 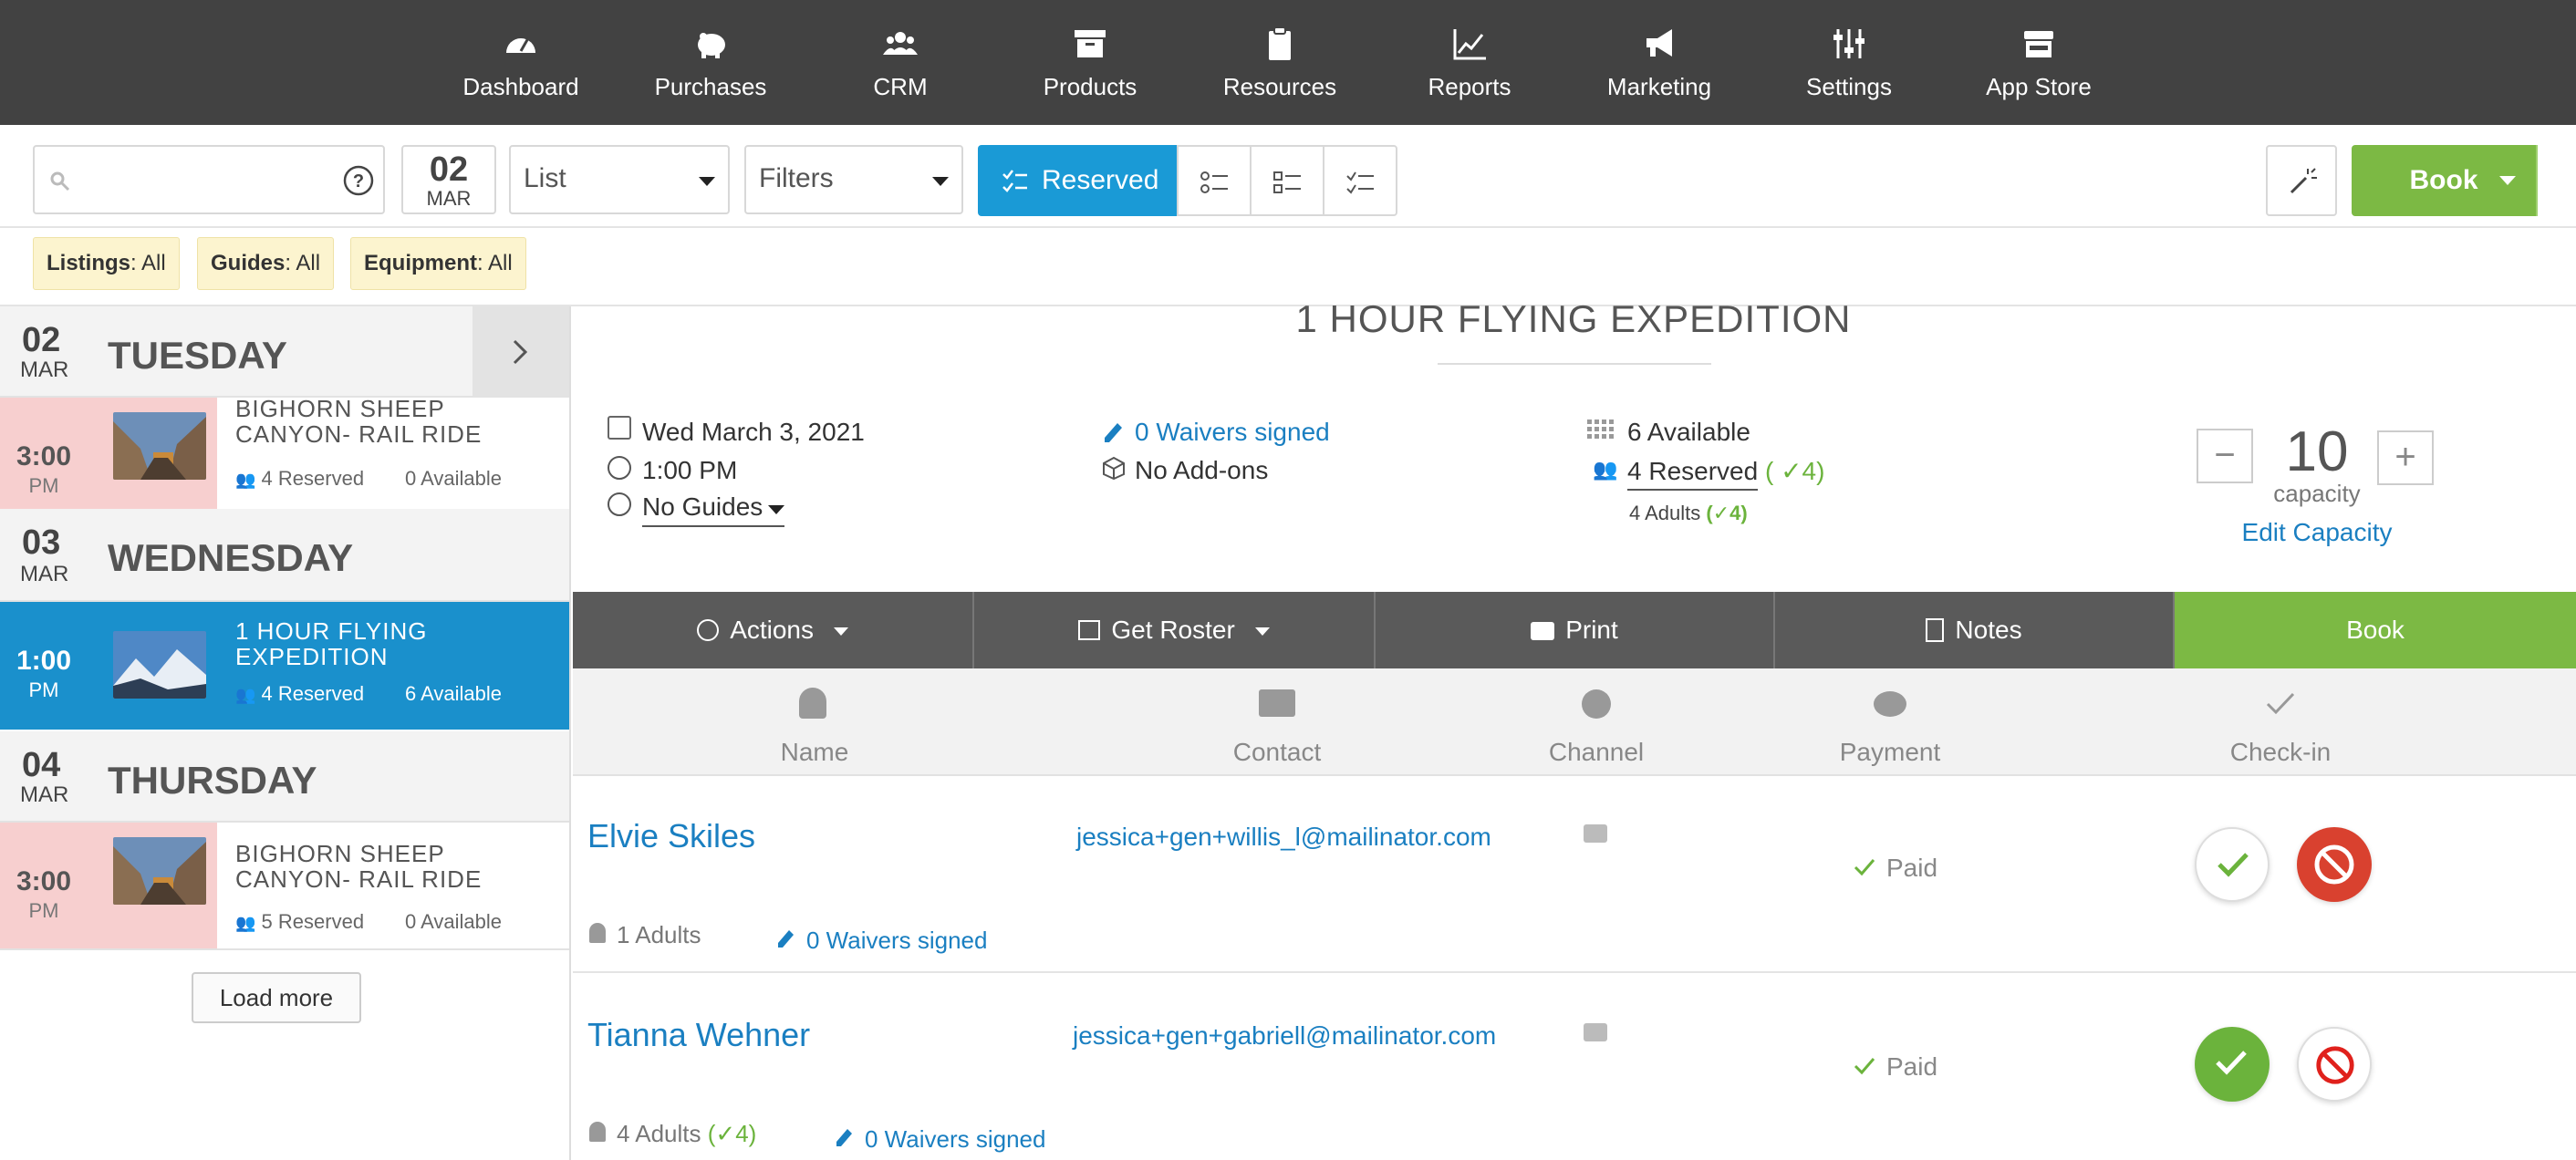 I want to click on event-date: Wed March 3, 2021, so click(x=753, y=432).